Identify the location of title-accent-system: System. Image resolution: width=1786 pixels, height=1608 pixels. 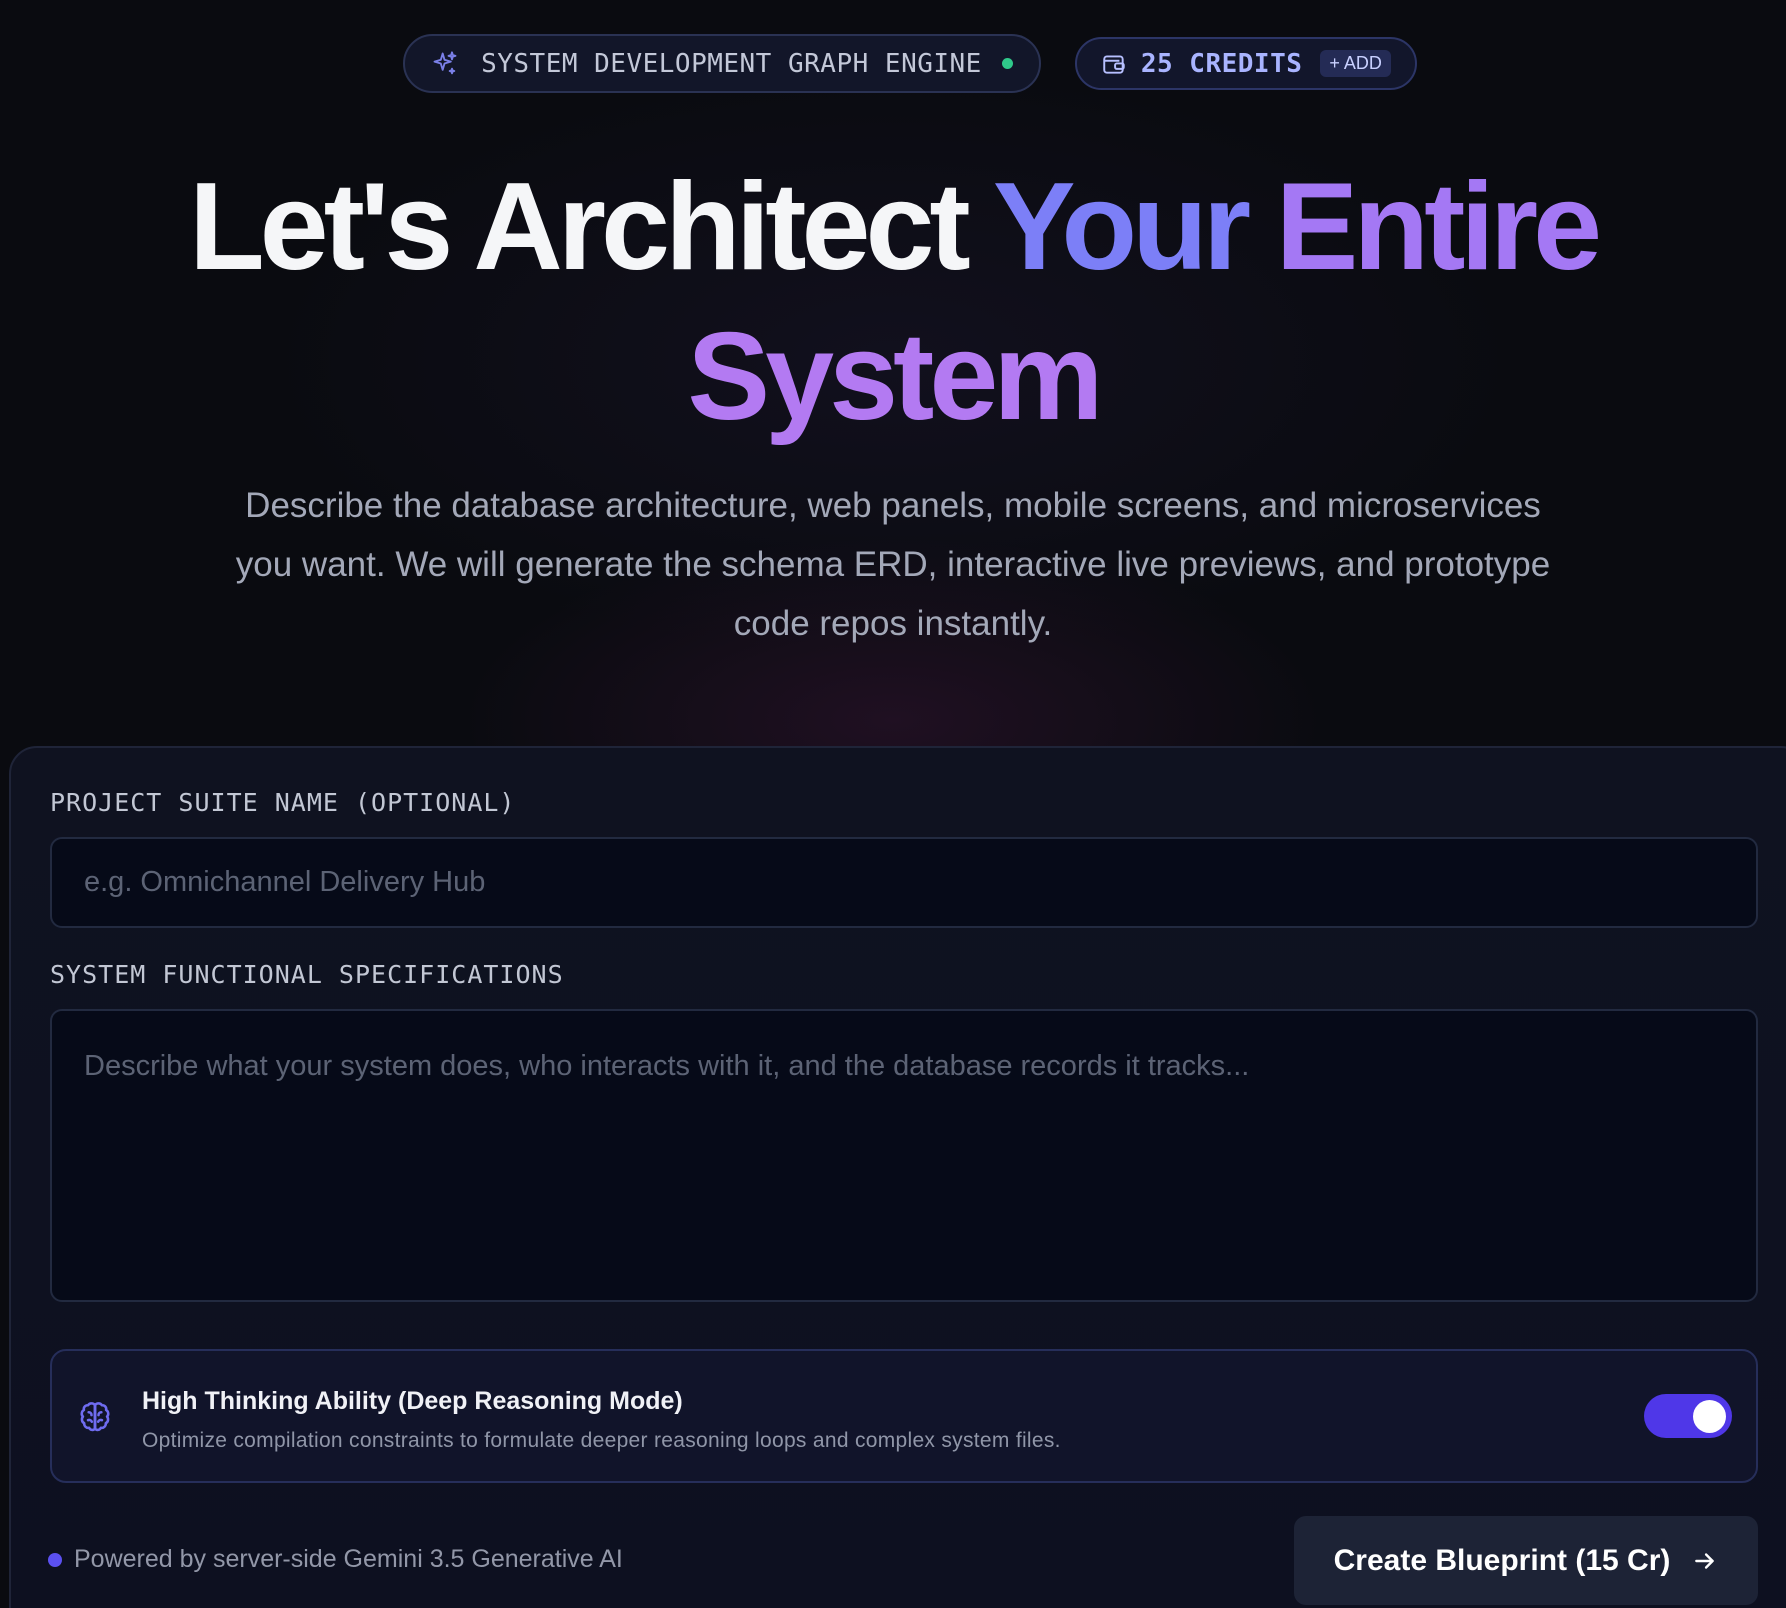
(895, 377).